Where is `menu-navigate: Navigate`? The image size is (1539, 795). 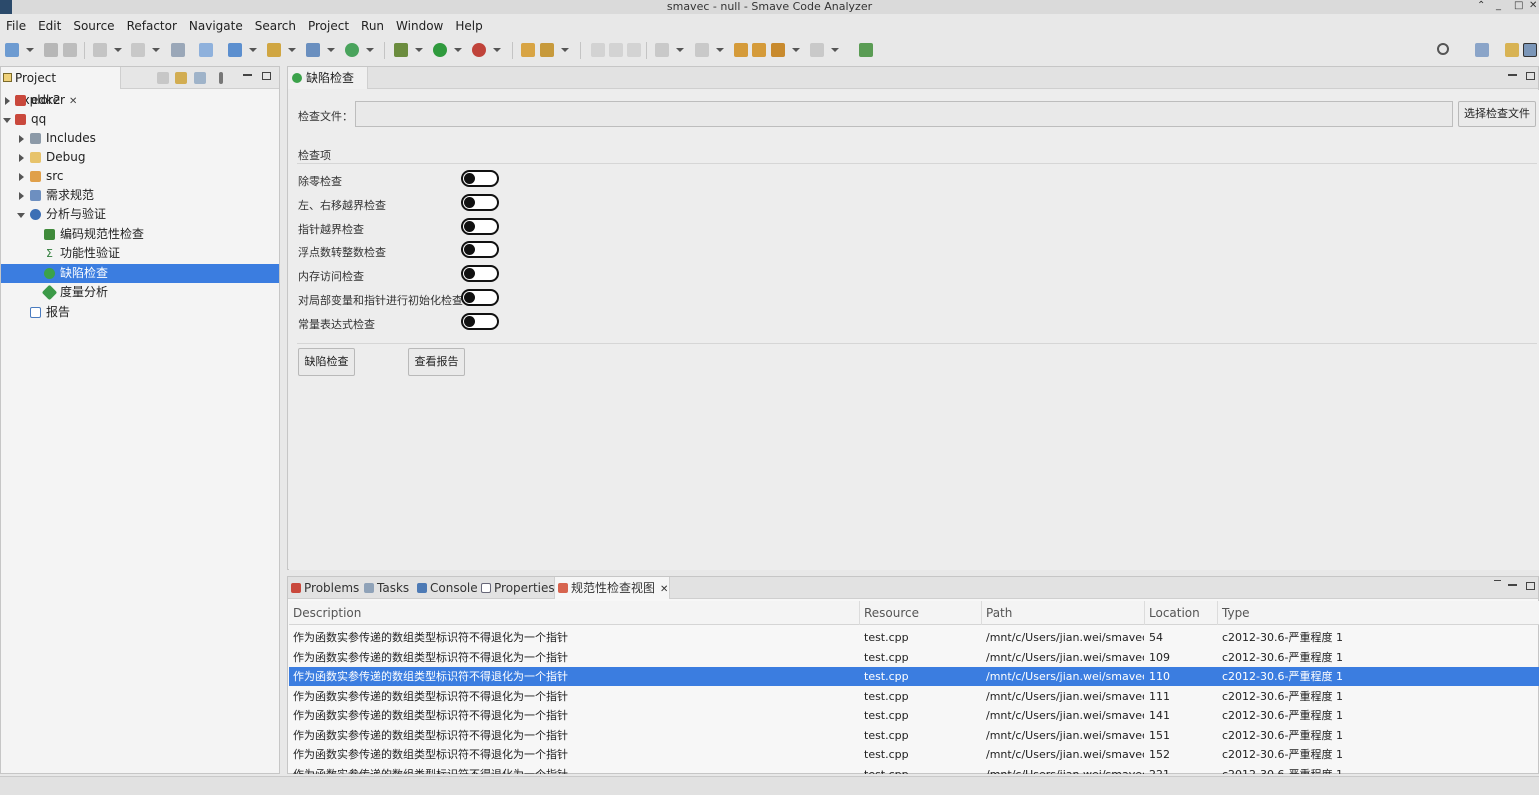
menu-navigate: Navigate is located at coordinates (216, 26).